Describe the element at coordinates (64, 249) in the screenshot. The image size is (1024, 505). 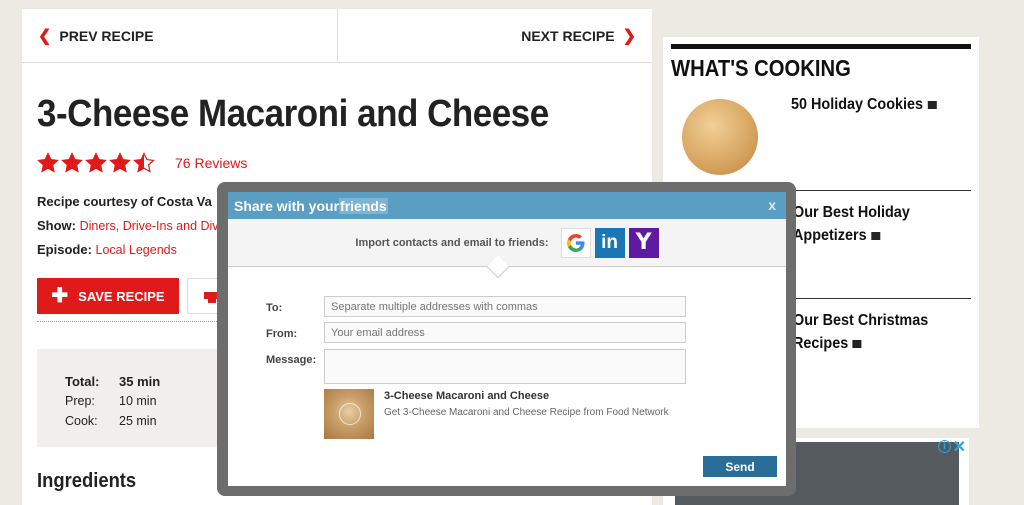
I see `episode-label: Episode:` at that location.